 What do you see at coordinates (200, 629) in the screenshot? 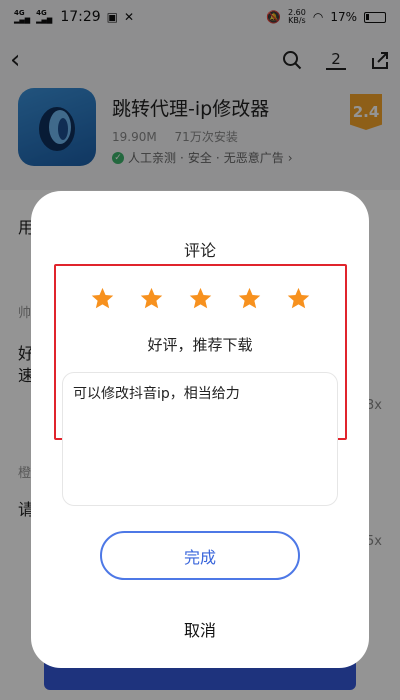
I see `cancel-button: 取消` at bounding box center [200, 629].